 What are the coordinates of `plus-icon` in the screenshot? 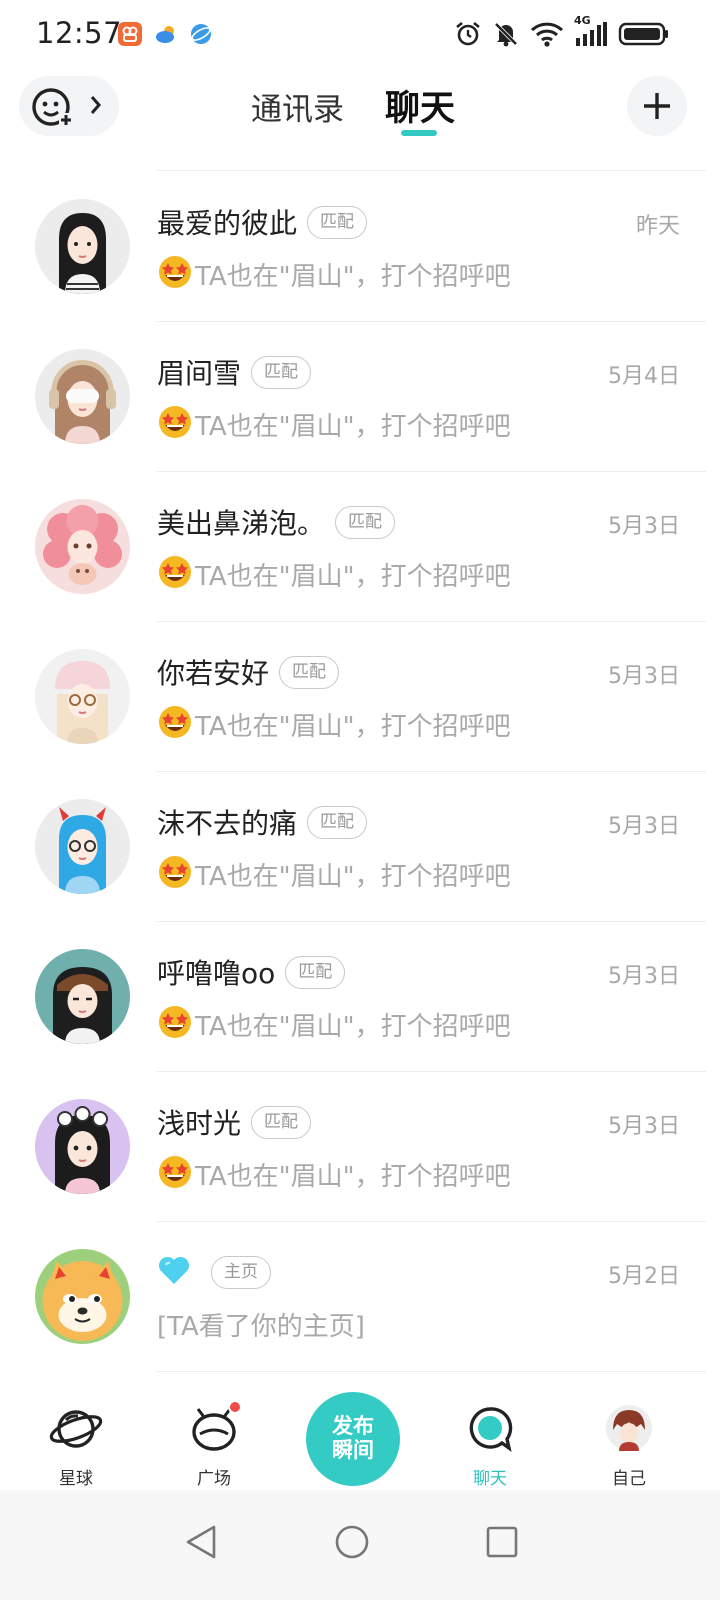 It's located at (657, 106).